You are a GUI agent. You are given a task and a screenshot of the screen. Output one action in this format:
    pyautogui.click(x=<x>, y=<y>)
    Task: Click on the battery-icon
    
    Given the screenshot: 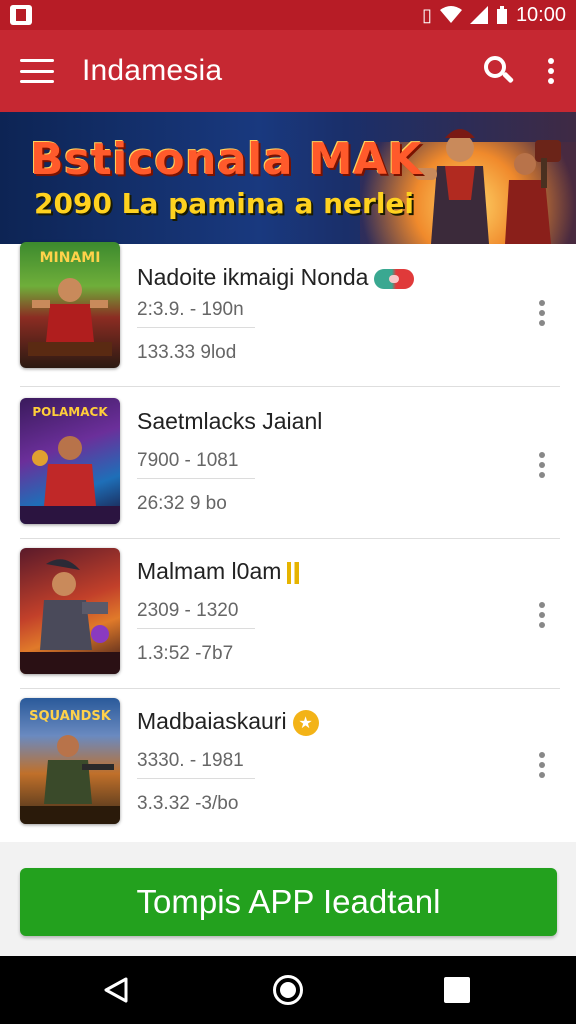 What is the action you would take?
    pyautogui.click(x=501, y=15)
    